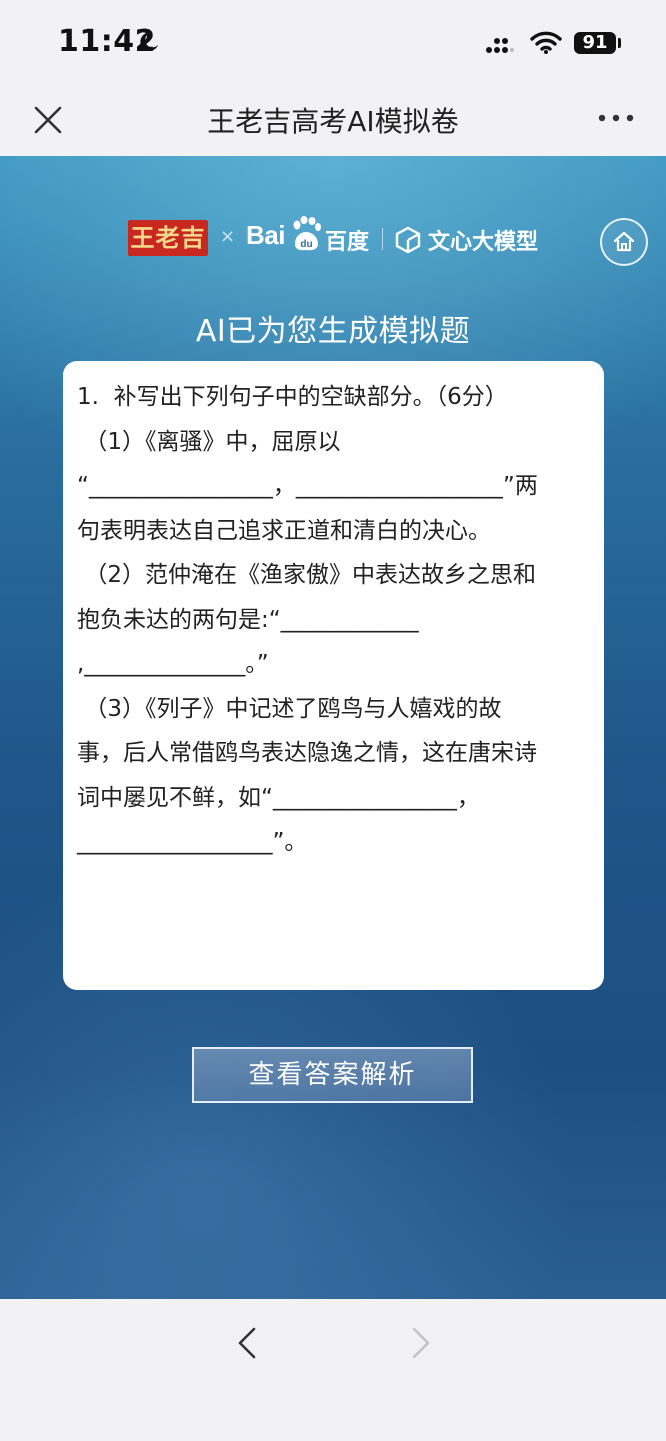  What do you see at coordinates (382, 239) in the screenshot?
I see `brand-divider` at bounding box center [382, 239].